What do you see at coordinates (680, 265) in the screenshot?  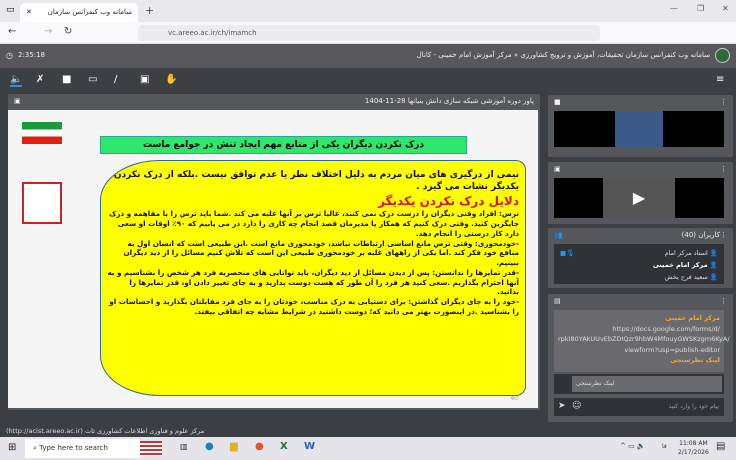 I see `user-name: مرکز امام خمینی` at bounding box center [680, 265].